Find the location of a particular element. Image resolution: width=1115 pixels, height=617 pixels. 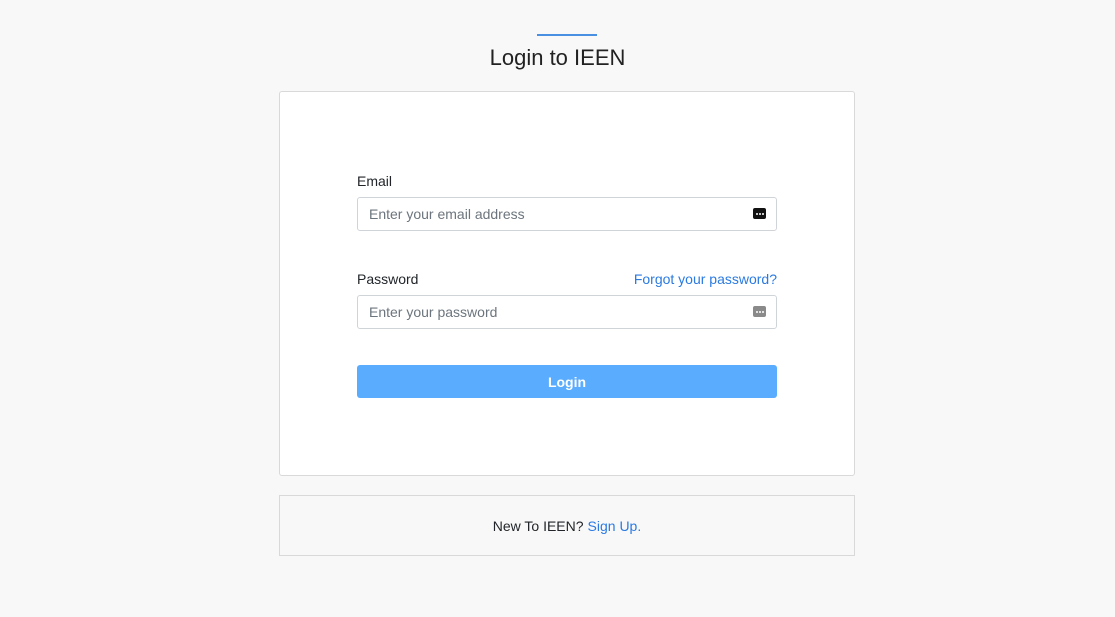

password-field-wrapper is located at coordinates (567, 312).